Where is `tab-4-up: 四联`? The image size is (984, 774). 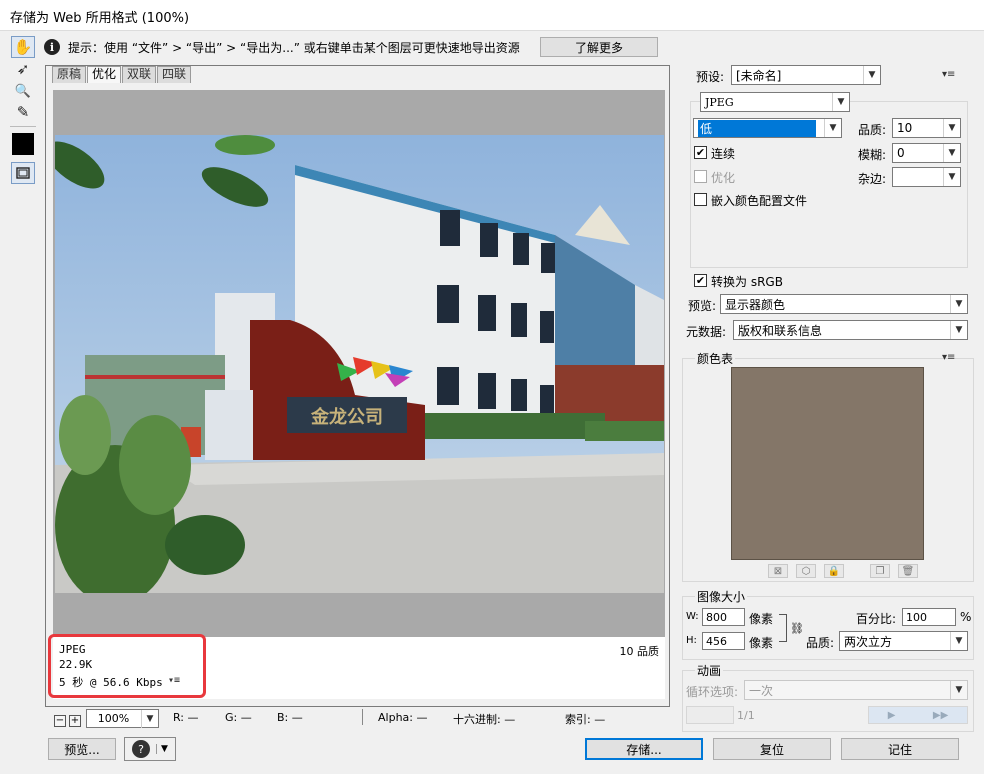 tab-4-up: 四联 is located at coordinates (174, 74).